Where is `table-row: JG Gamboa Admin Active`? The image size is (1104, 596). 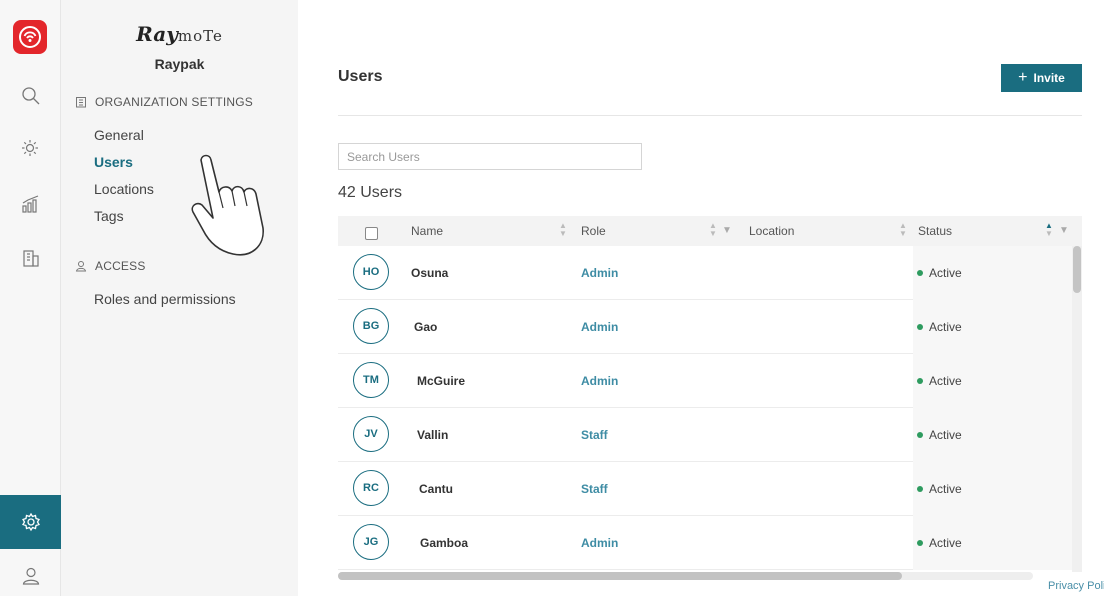
table-row: JG Gamboa Admin Active is located at coordinates (710, 543).